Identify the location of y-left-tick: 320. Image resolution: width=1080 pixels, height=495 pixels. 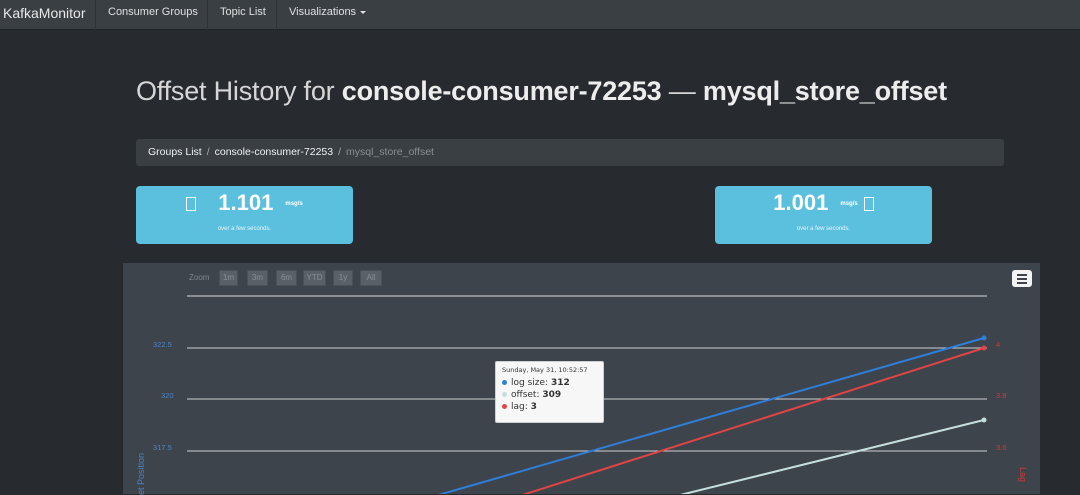
(167, 395).